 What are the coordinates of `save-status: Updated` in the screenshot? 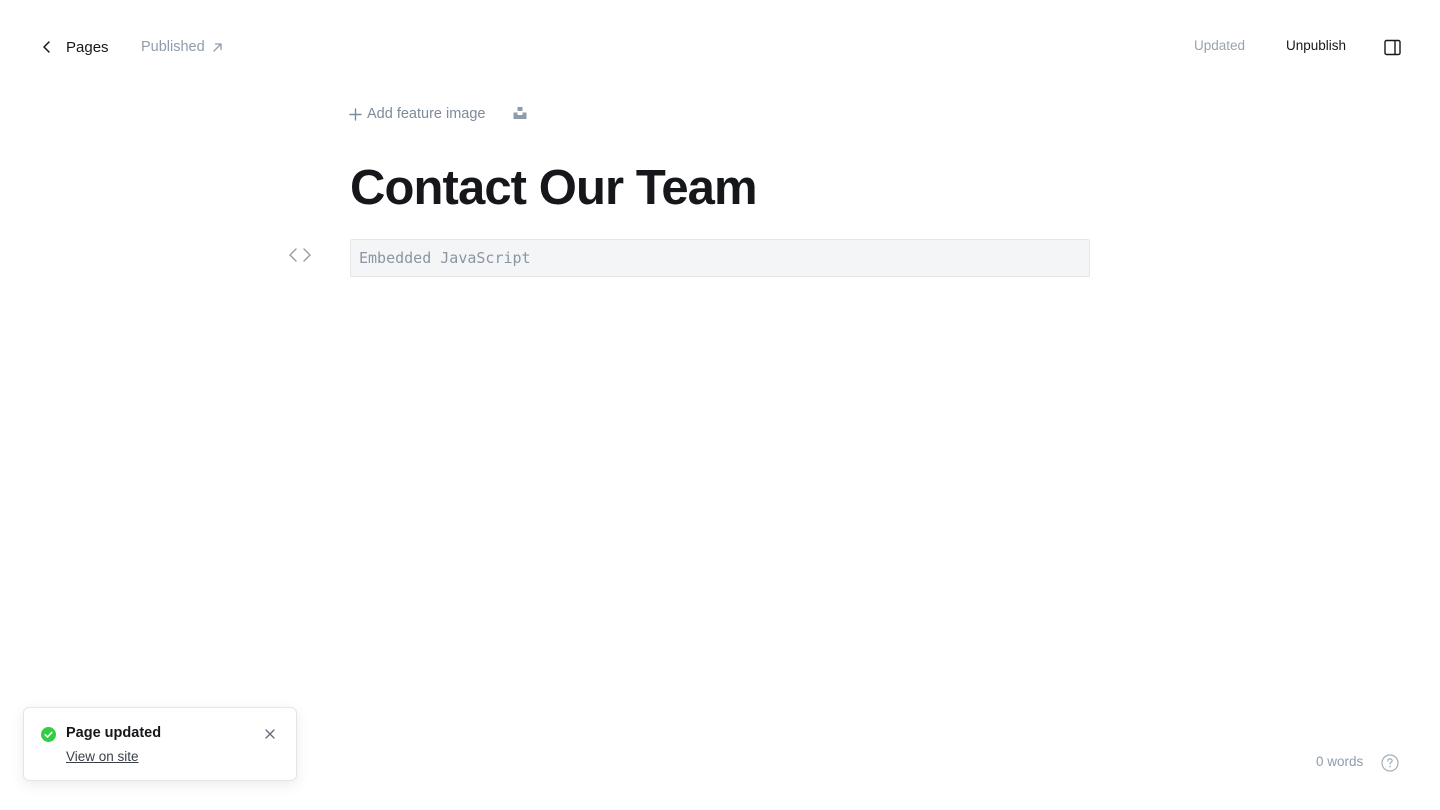 It's located at (1220, 45).